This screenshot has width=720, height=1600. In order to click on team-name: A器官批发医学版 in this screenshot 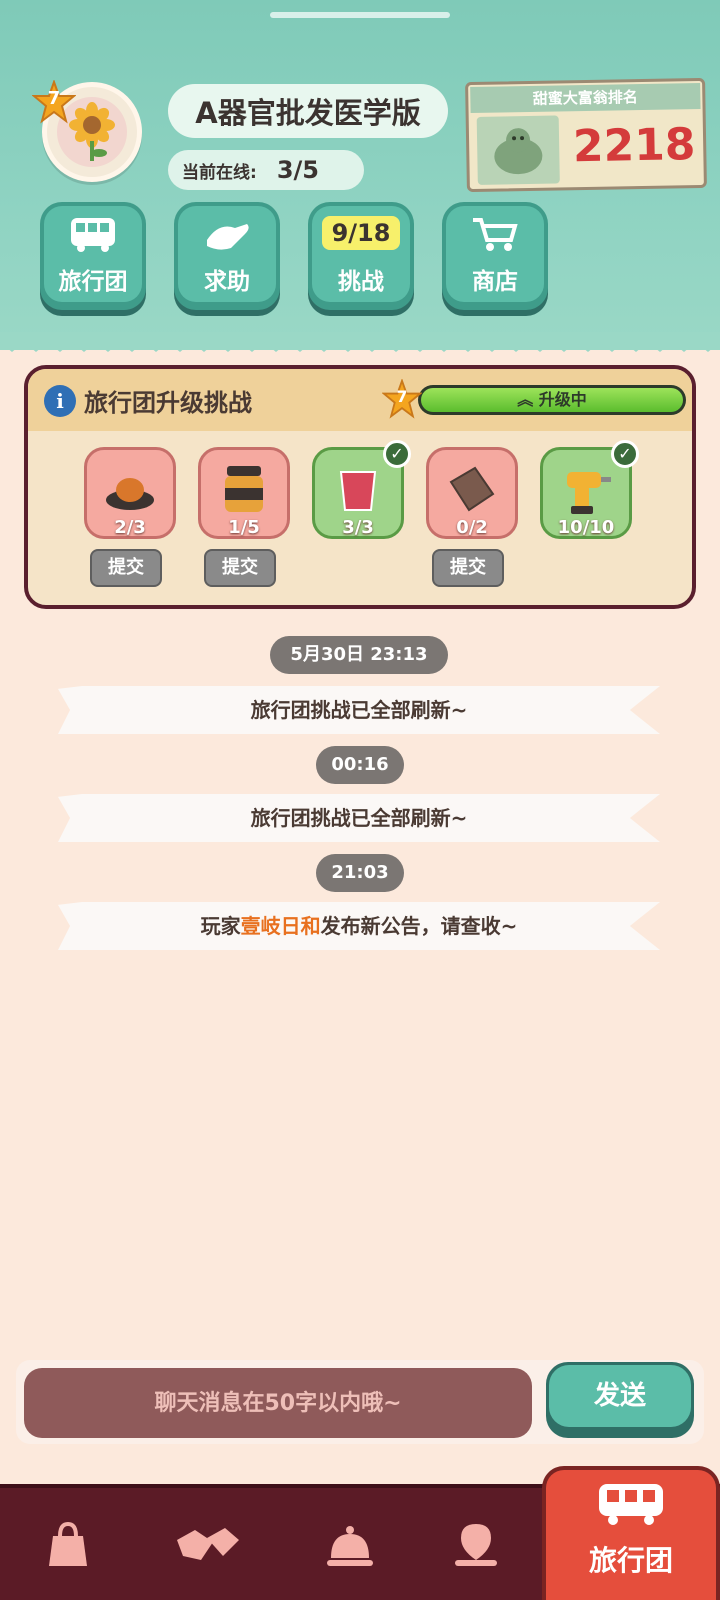, I will do `click(308, 111)`.